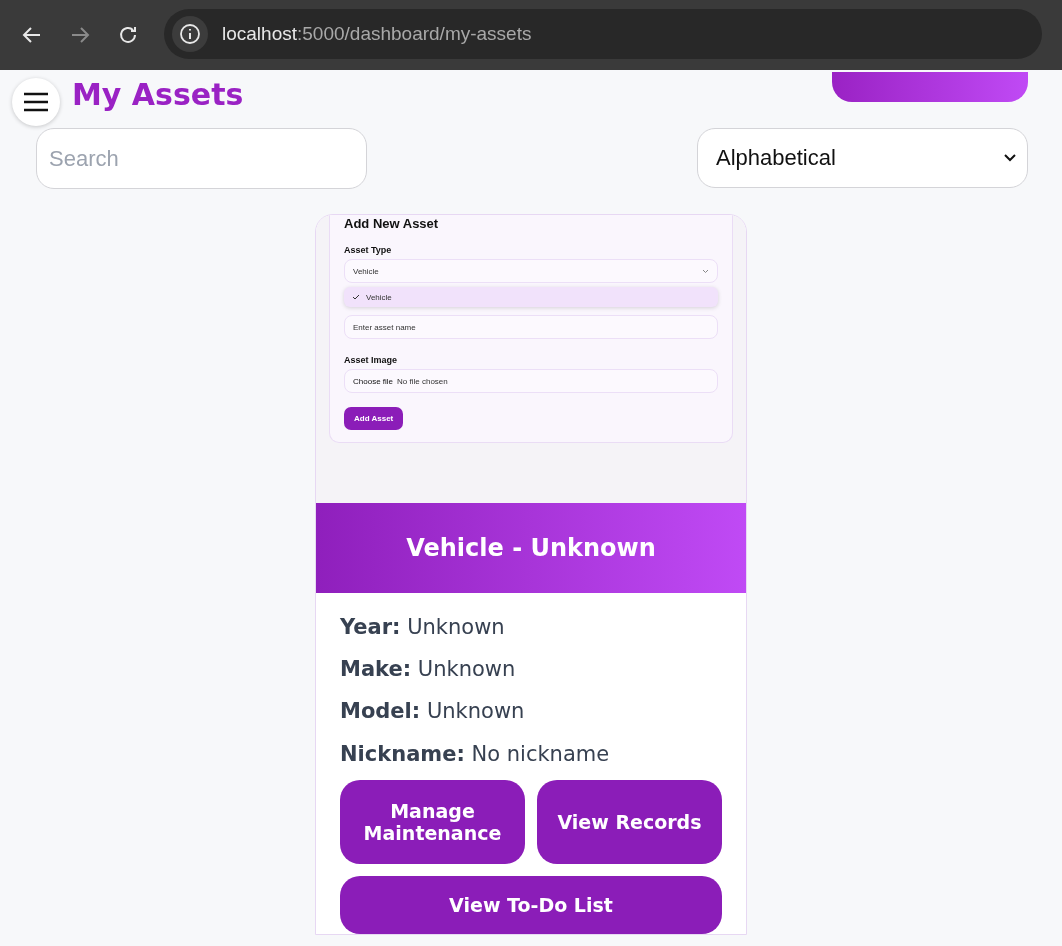 This screenshot has width=1062, height=946. What do you see at coordinates (531, 381) in the screenshot?
I see `file-field: Choose file No file chosen` at bounding box center [531, 381].